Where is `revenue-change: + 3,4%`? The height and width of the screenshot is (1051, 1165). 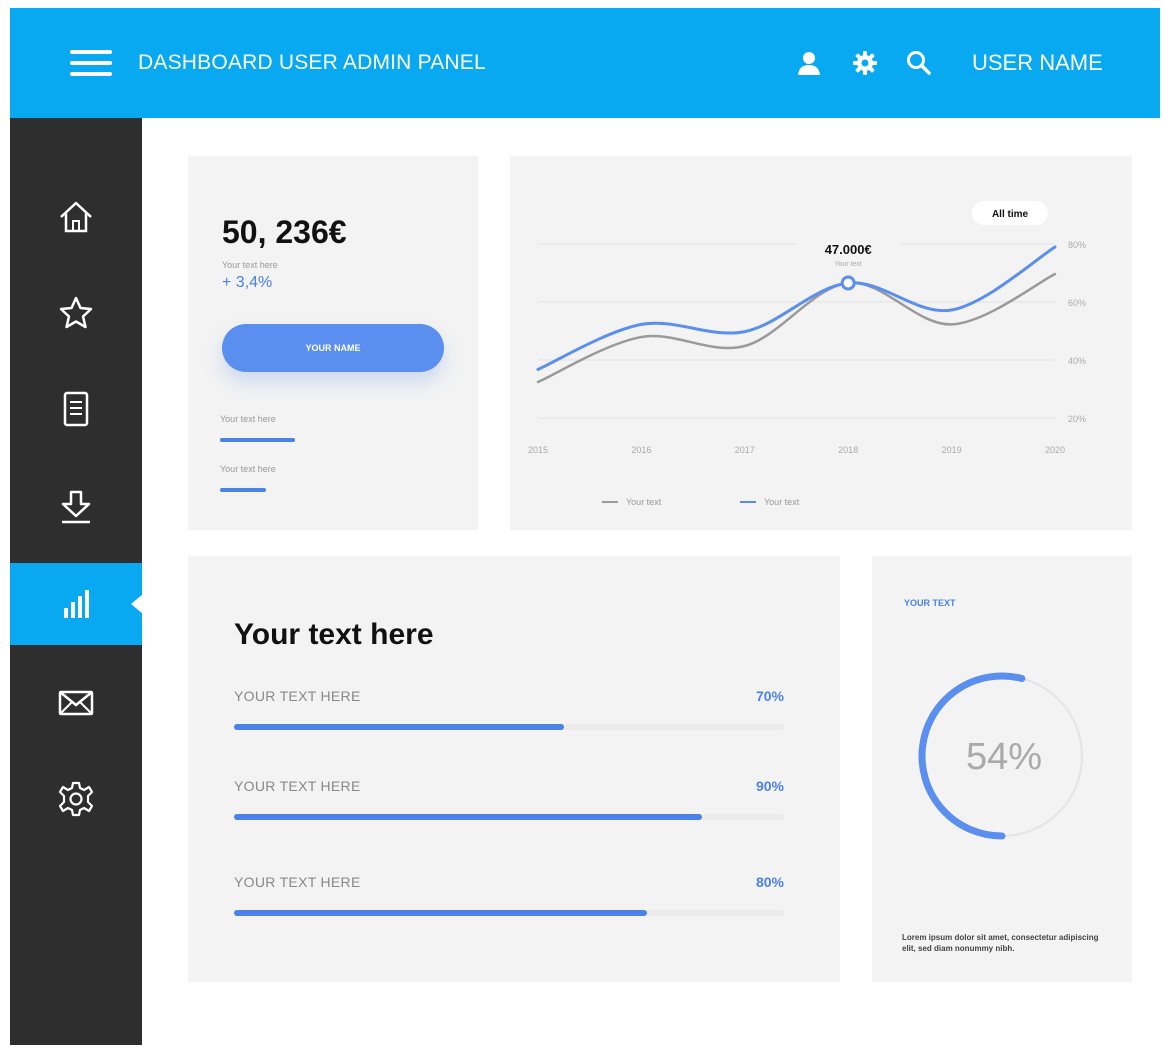
revenue-change: + 3,4% is located at coordinates (247, 282).